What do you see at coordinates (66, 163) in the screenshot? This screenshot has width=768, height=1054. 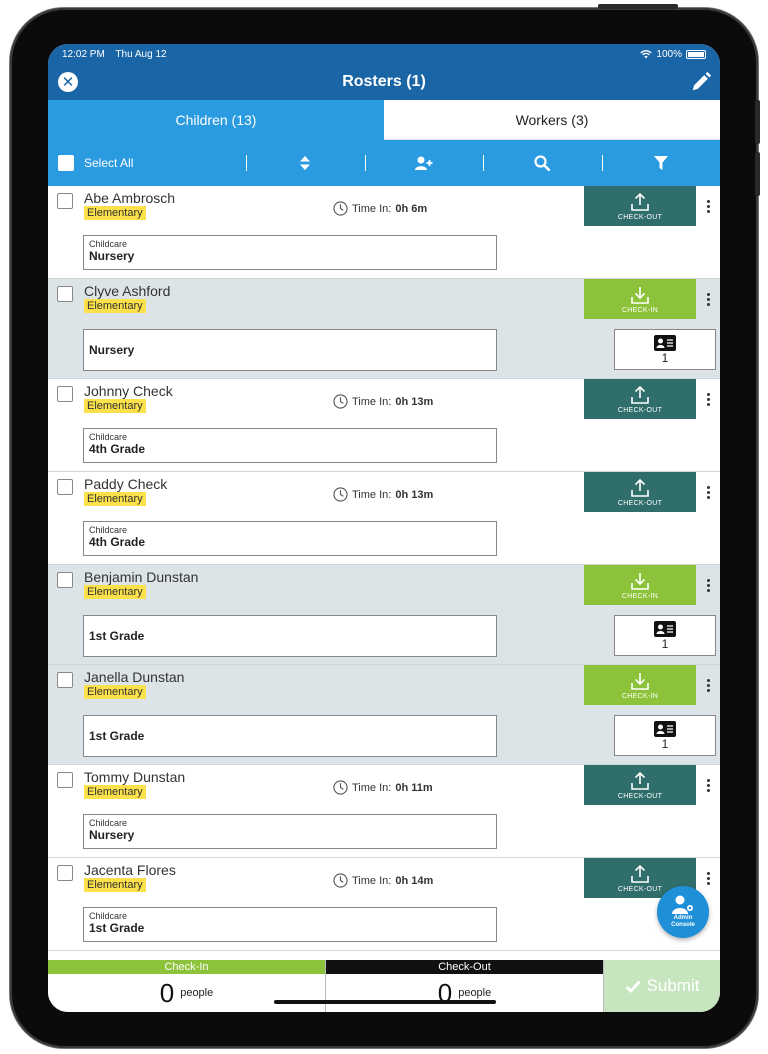 I see `select-all-checkbox` at bounding box center [66, 163].